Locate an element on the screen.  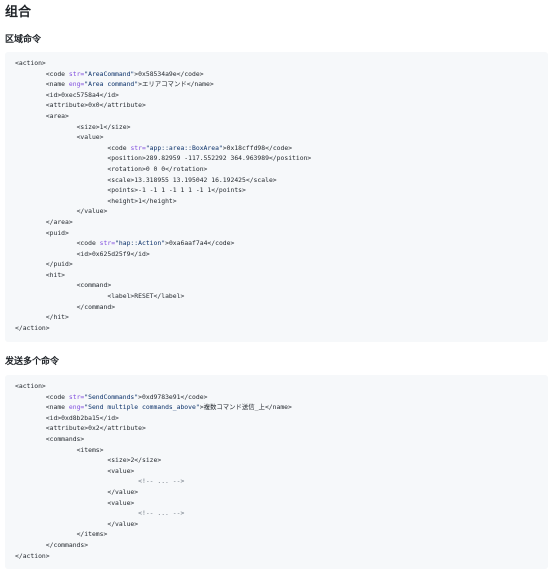
xml-open-tag: <points> is located at coordinates (123, 190).